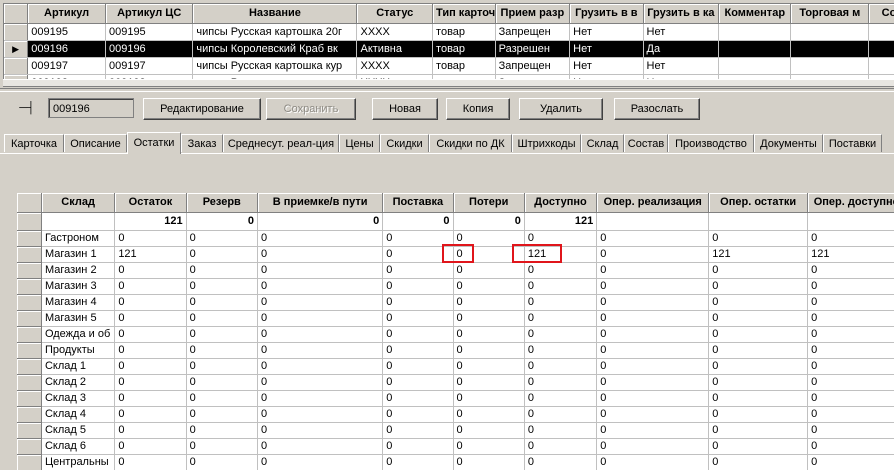 Image resolution: width=894 pixels, height=470 pixels. Describe the element at coordinates (275, 66) in the screenshot. I see `table-cell: чипсы Русская картошка кур` at that location.